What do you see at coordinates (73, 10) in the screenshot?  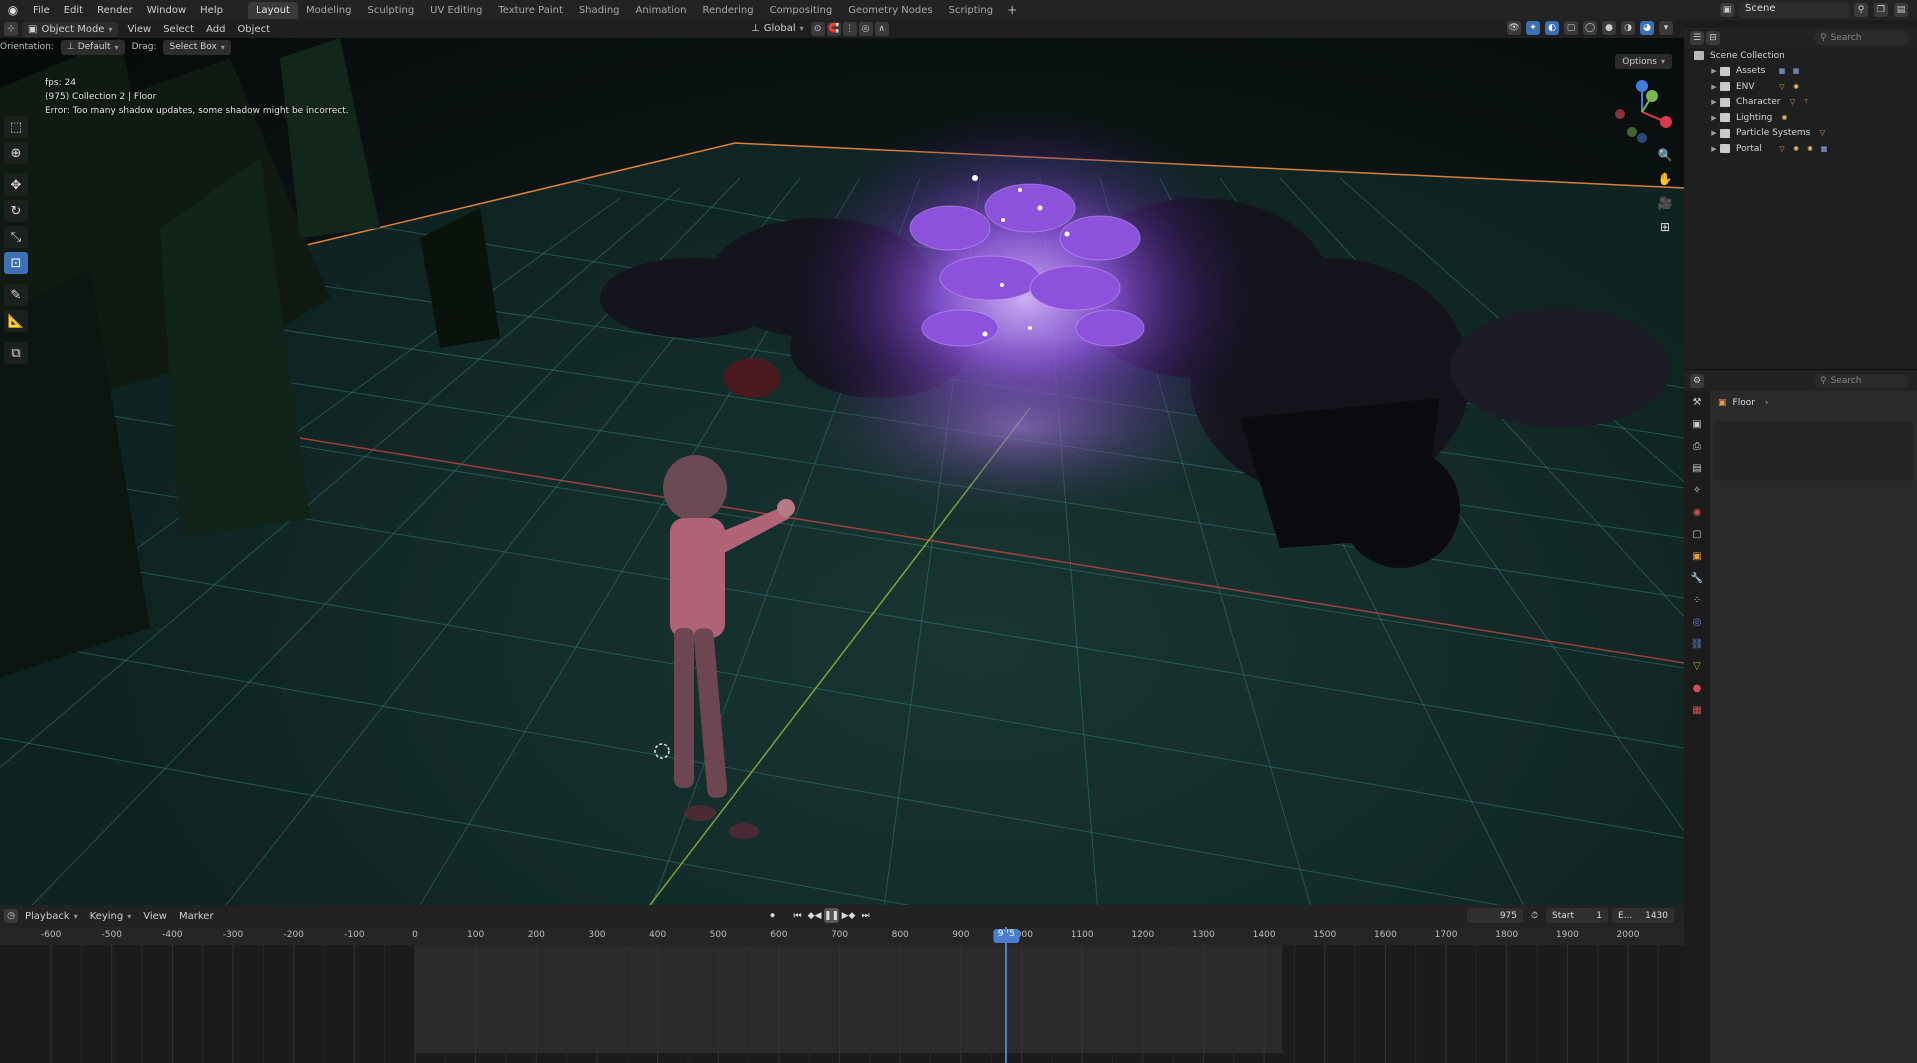 I see `menu-edit: Edit` at bounding box center [73, 10].